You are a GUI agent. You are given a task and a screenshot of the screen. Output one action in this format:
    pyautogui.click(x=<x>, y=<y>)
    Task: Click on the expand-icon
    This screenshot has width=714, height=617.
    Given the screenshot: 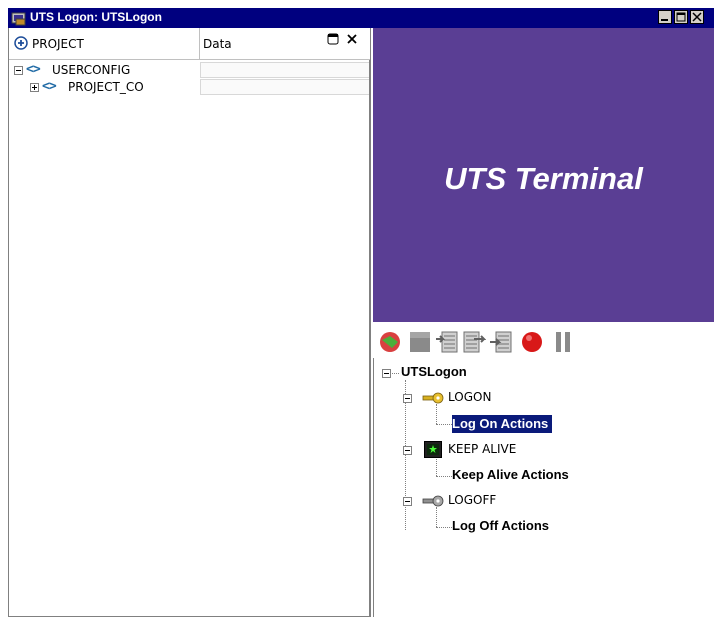 What is the action you would take?
    pyautogui.click(x=34, y=87)
    